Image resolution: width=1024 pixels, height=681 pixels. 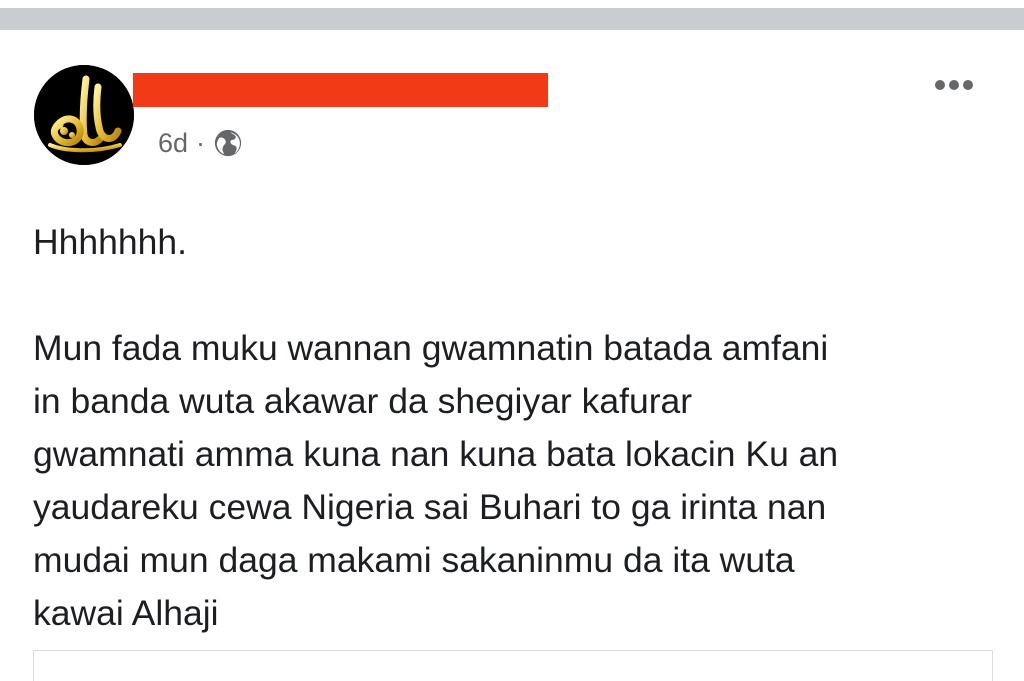 What do you see at coordinates (126, 613) in the screenshot?
I see `post-text-line: kawai Alhaji` at bounding box center [126, 613].